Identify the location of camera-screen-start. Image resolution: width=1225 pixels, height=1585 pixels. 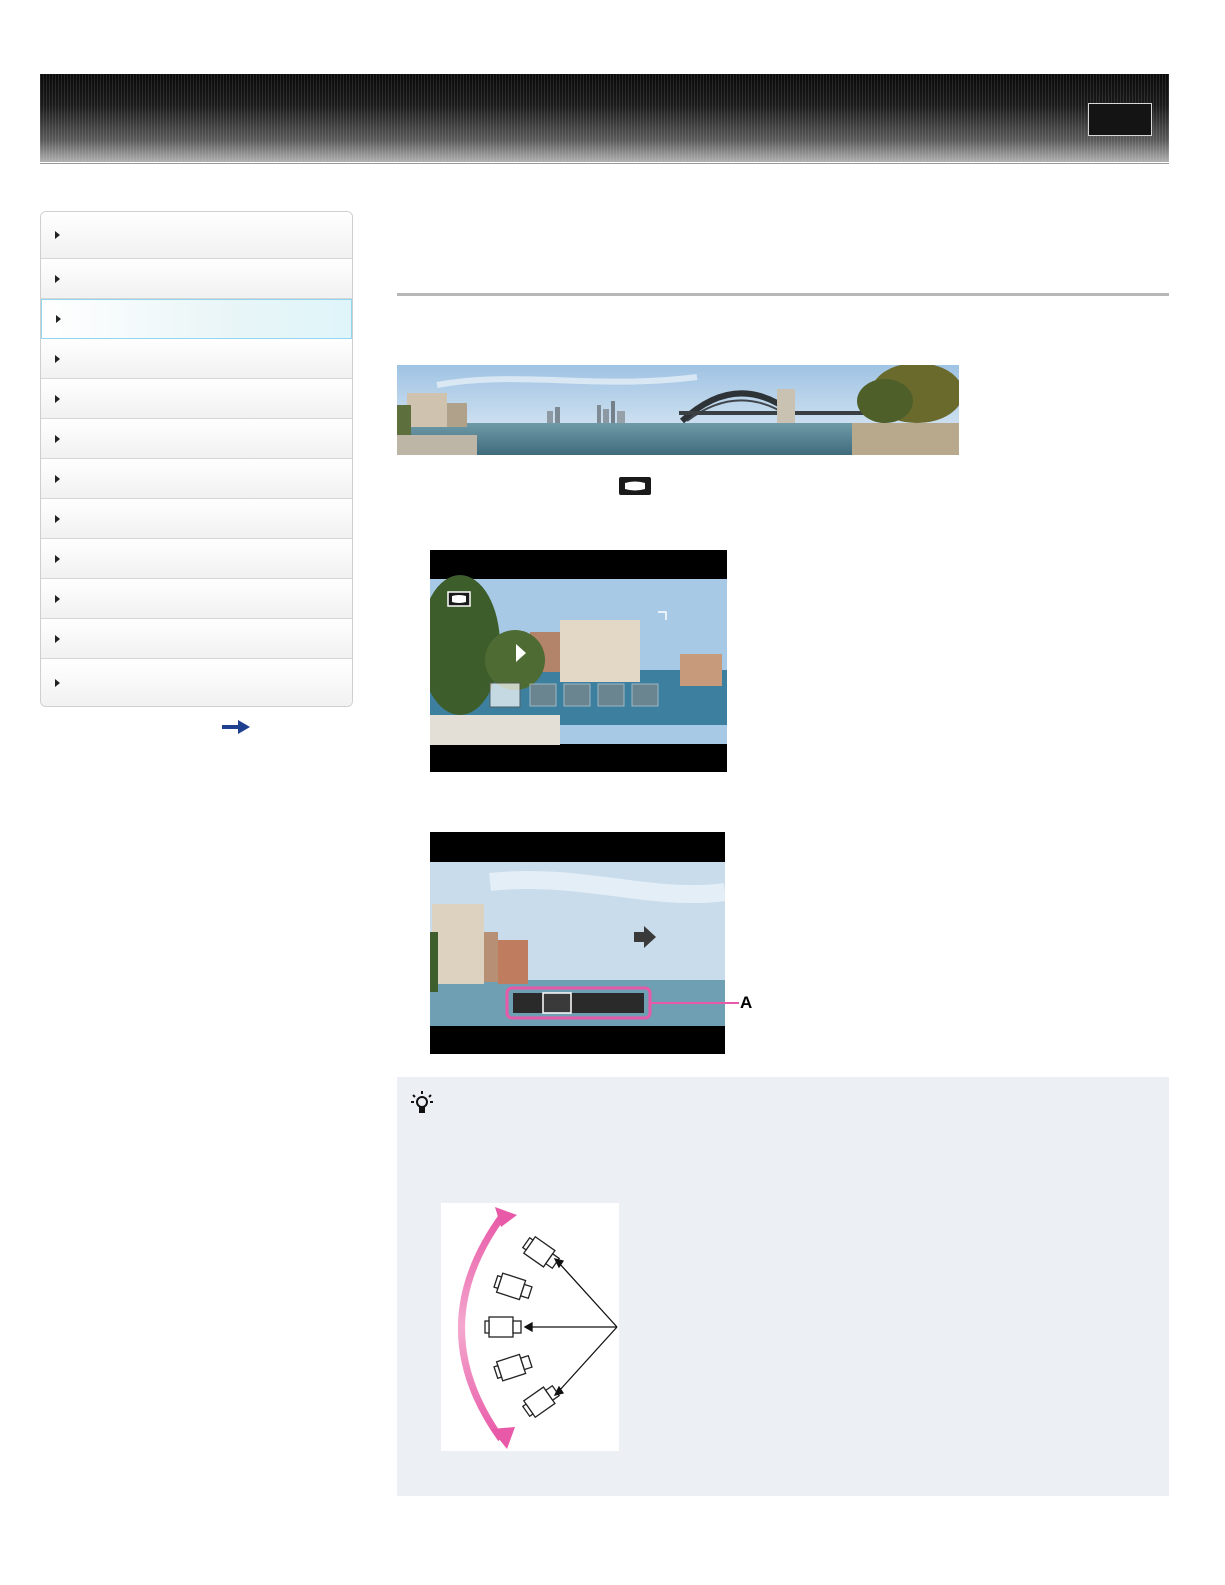
(578, 661).